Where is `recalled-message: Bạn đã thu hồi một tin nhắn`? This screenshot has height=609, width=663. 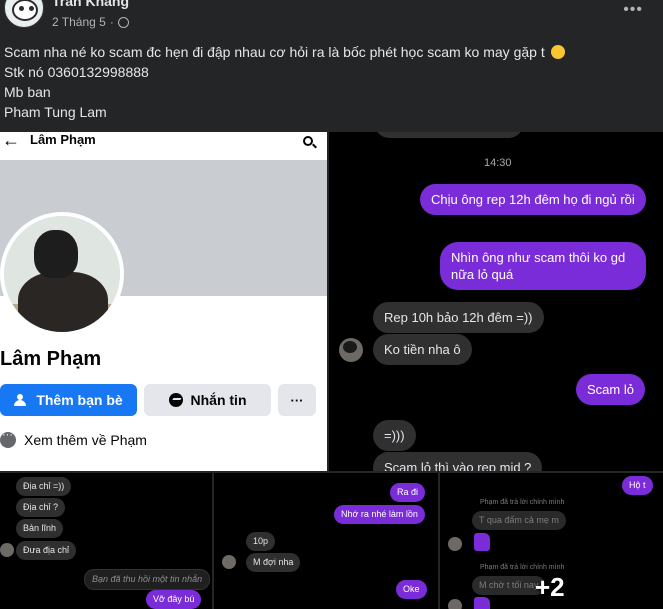 recalled-message: Bạn đã thu hồi một tin nhắn is located at coordinates (147, 579).